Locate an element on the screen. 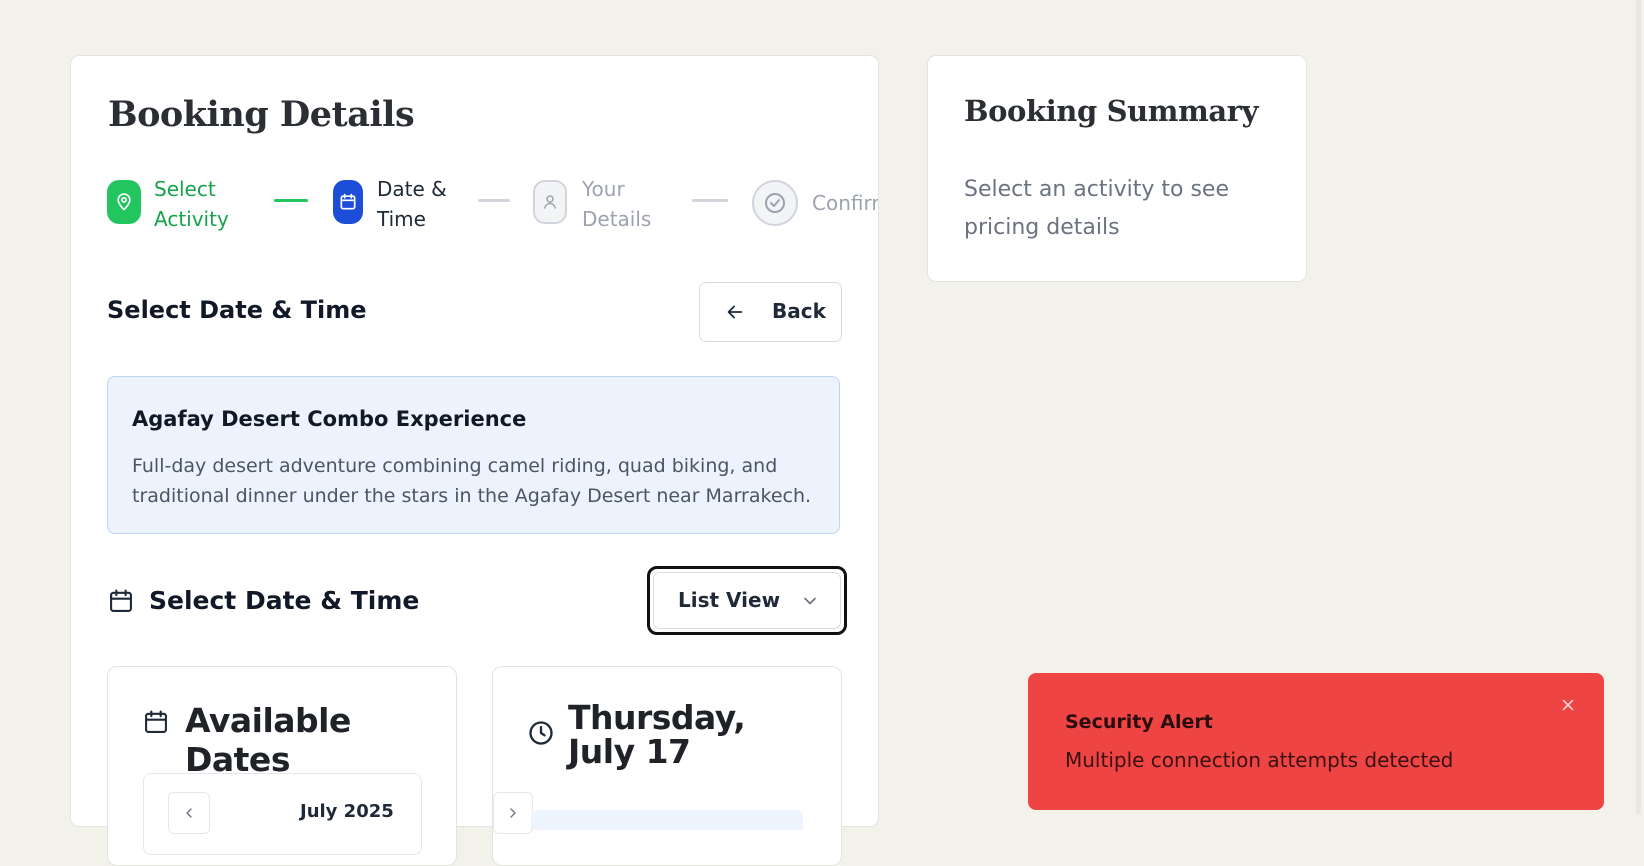 The height and width of the screenshot is (866, 1644). step-date-time: Date & Time is located at coordinates (412, 204).